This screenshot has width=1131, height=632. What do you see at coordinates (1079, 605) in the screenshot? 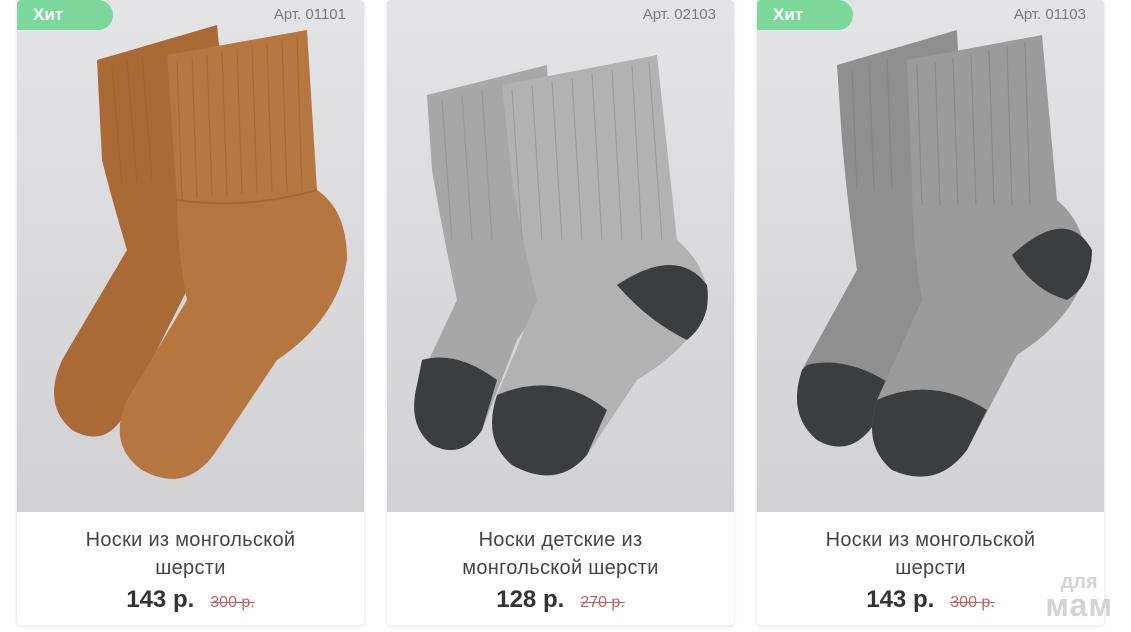
I see `watermark-line2: мам` at bounding box center [1079, 605].